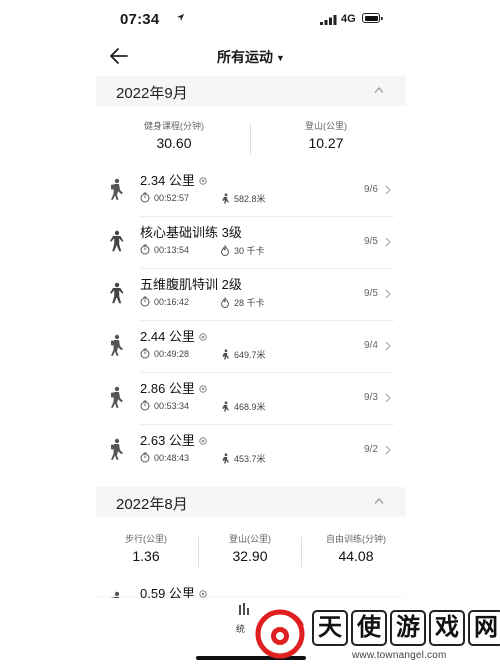  What do you see at coordinates (330, 628) in the screenshot?
I see `watermark-char: 天` at bounding box center [330, 628].